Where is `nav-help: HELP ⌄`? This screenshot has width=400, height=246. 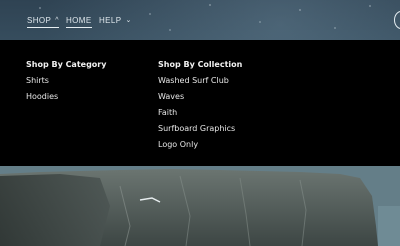 nav-help: HELP ⌄ is located at coordinates (115, 20).